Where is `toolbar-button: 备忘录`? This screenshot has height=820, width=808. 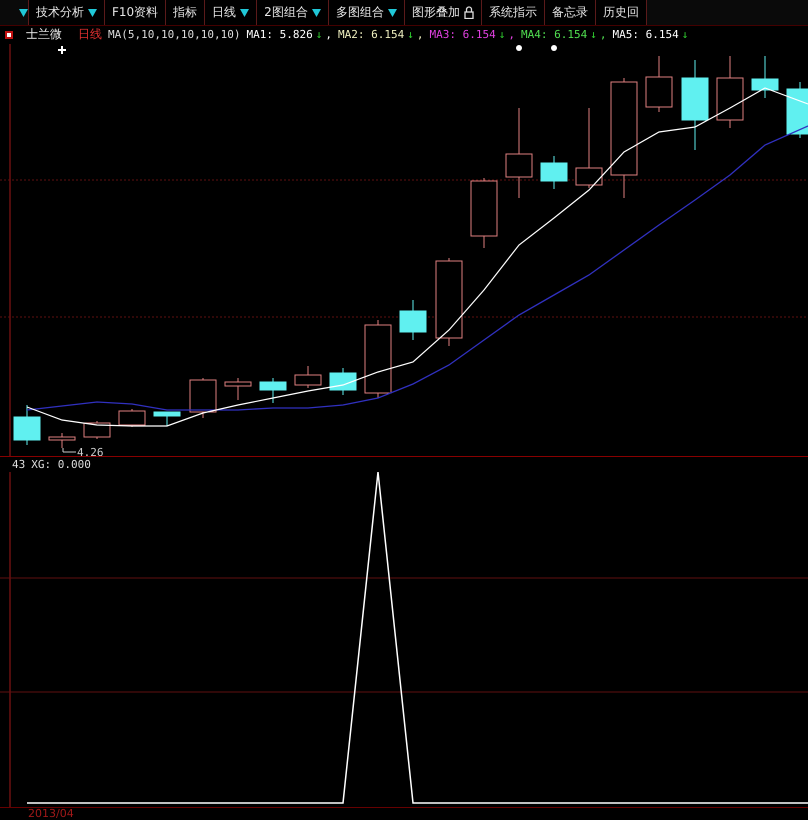 toolbar-button: 备忘录 is located at coordinates (570, 13).